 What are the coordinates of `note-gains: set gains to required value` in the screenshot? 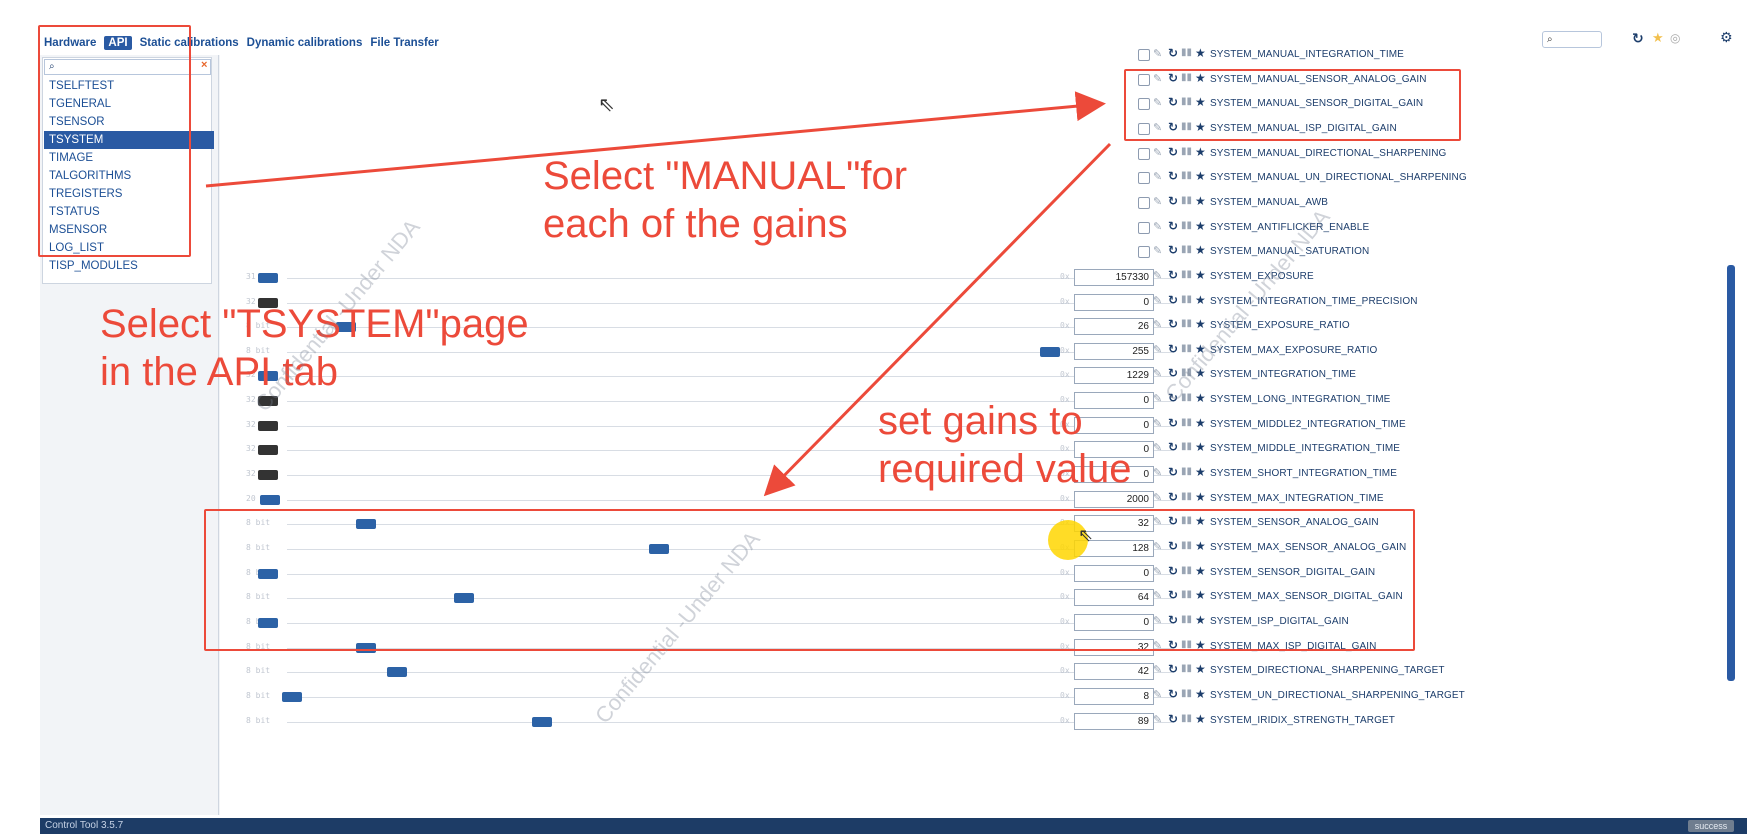 It's located at (1005, 445).